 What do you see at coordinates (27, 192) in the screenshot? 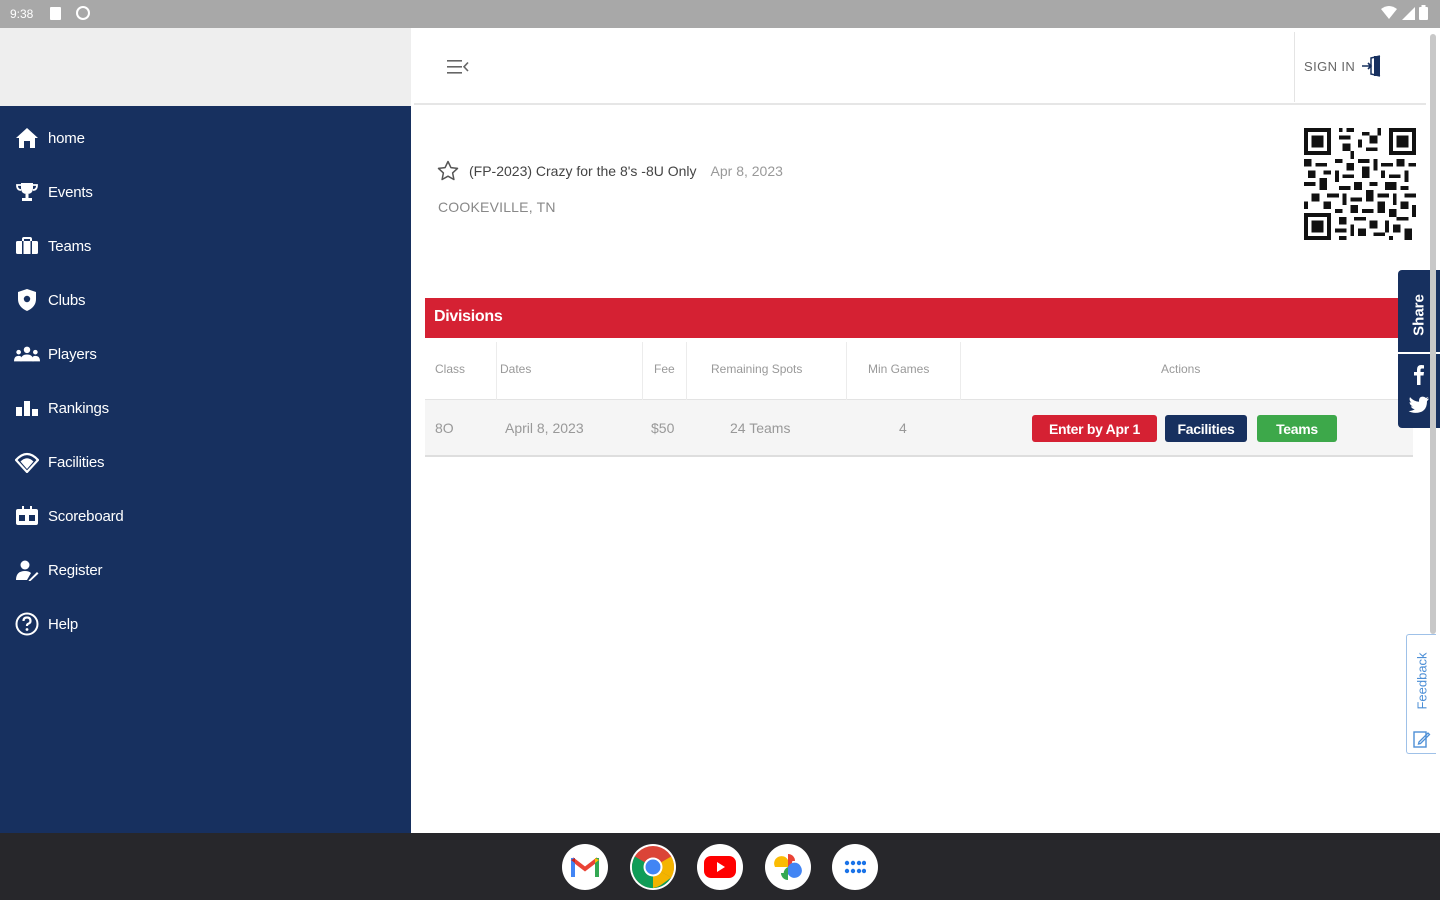
I see `trophy-icon` at bounding box center [27, 192].